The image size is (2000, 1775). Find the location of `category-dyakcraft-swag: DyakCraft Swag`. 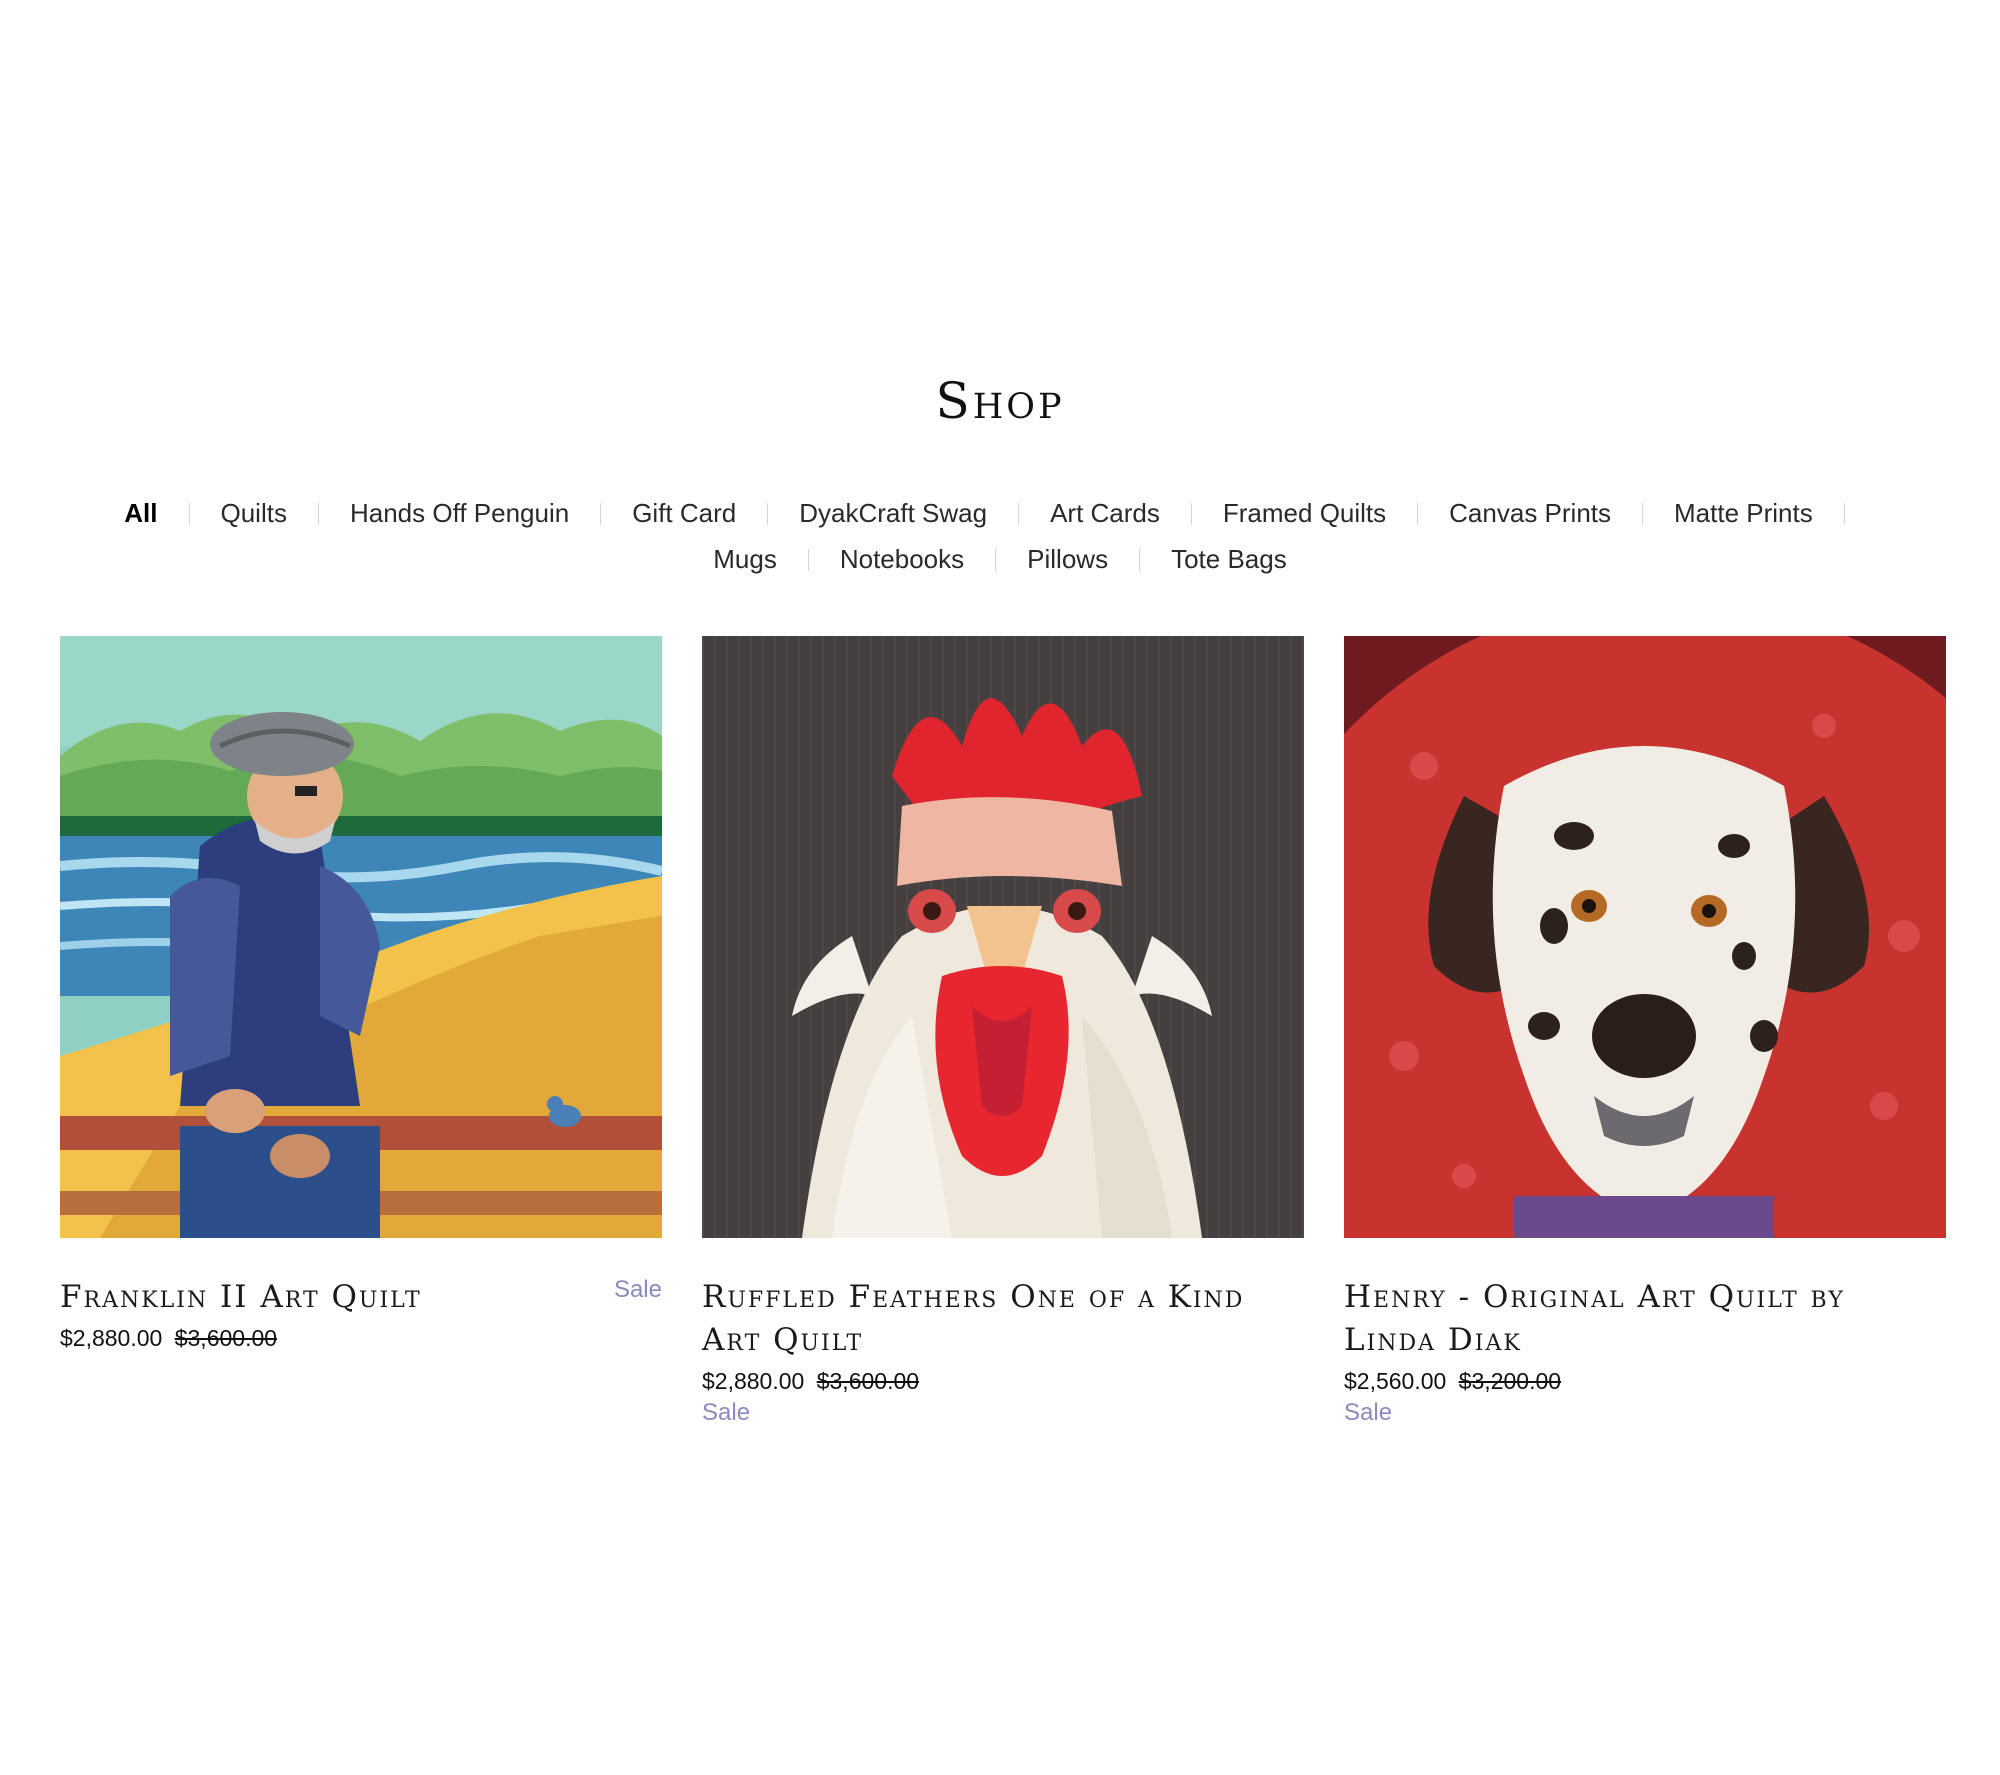

category-dyakcraft-swag: DyakCraft Swag is located at coordinates (893, 513).